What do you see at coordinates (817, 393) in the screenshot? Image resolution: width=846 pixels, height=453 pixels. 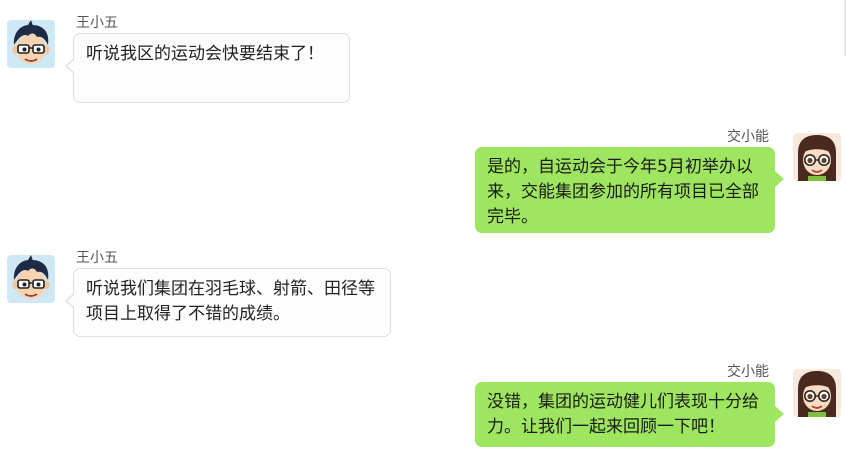 I see `girl-avatar` at bounding box center [817, 393].